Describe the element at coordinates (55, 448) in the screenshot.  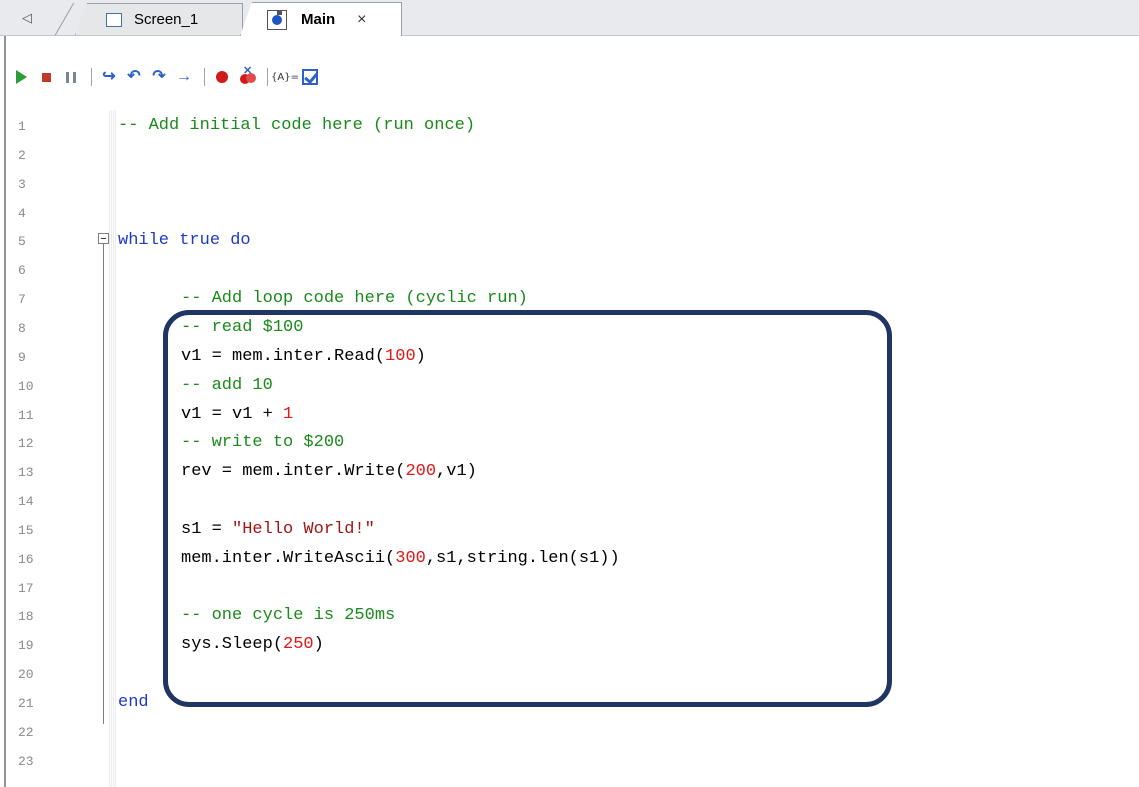
I see `line-number-gutter: 1 2 3 4 5 6 7 8 9 10 11 12 13 14 15 16 17 18 19 20 21 22 23` at that location.